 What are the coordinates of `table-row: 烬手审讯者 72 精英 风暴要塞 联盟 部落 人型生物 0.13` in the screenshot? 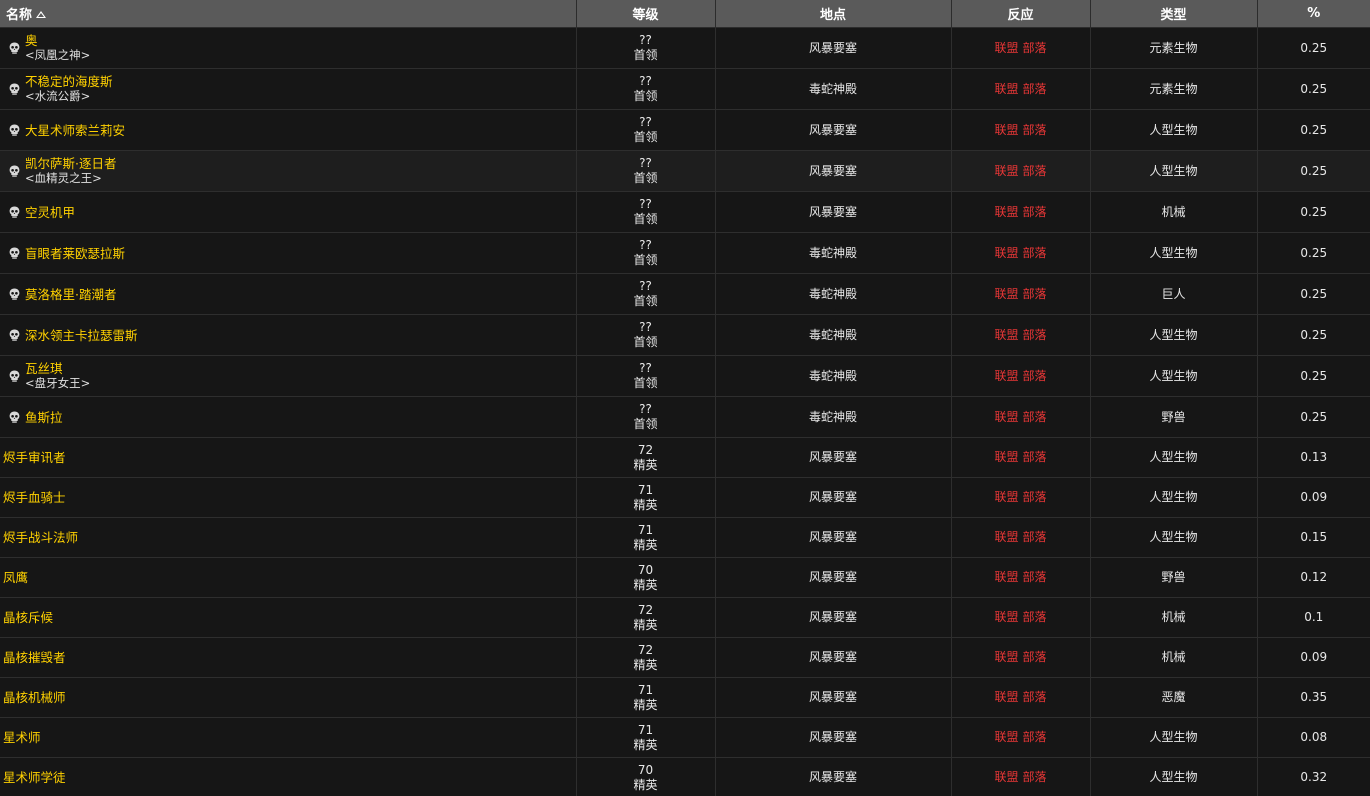 It's located at (685, 457).